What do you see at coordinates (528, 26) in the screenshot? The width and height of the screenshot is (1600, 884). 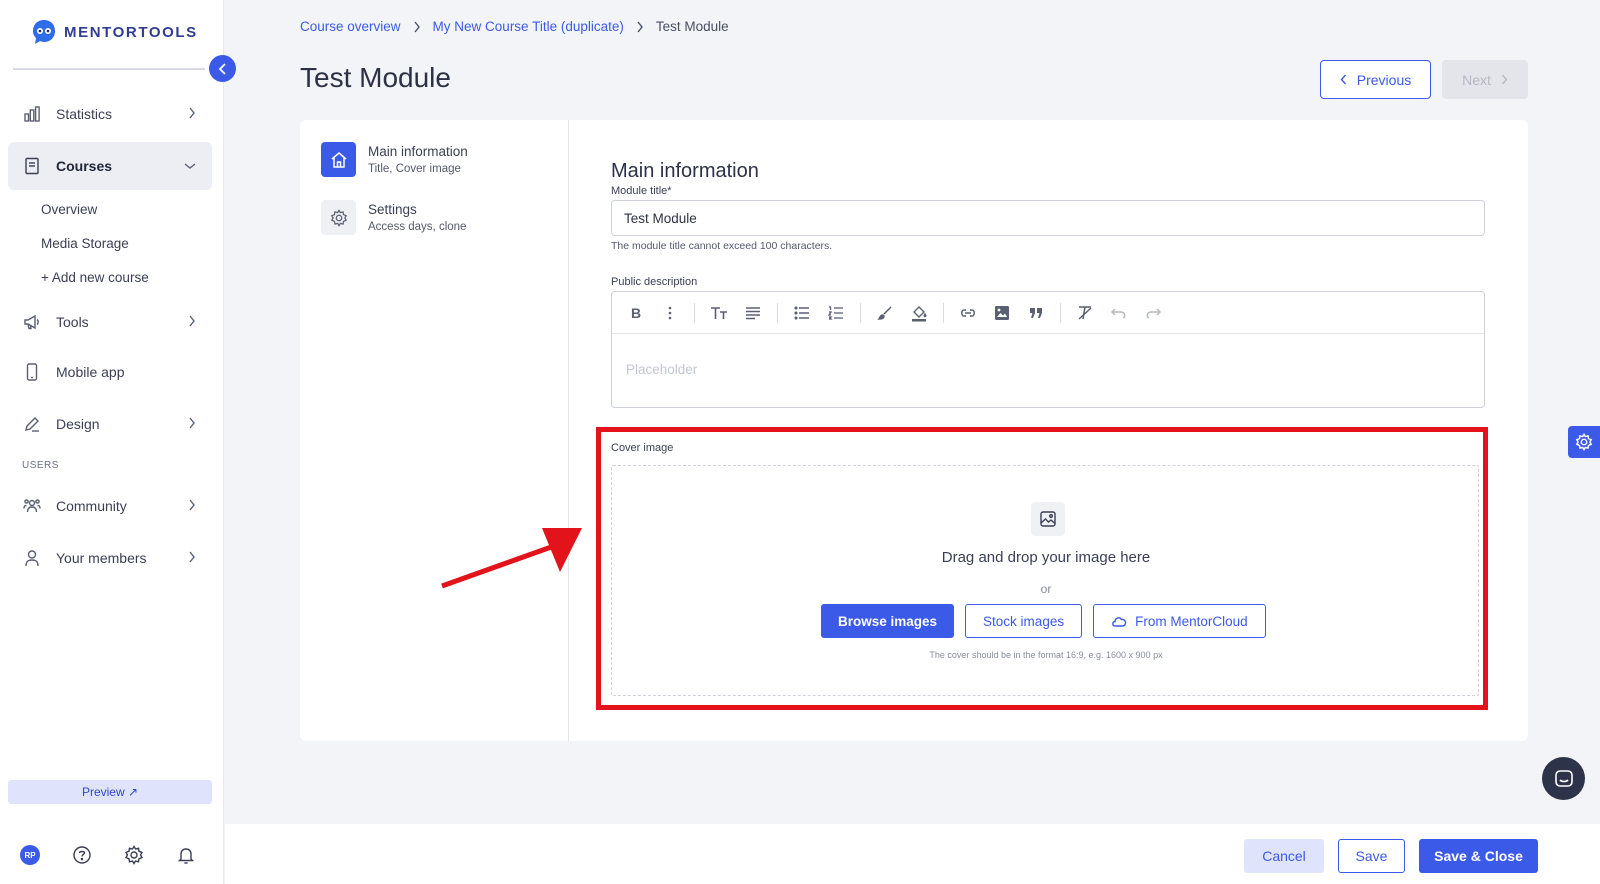 I see `breadcrumb-link: My New Course Title (duplicate)` at bounding box center [528, 26].